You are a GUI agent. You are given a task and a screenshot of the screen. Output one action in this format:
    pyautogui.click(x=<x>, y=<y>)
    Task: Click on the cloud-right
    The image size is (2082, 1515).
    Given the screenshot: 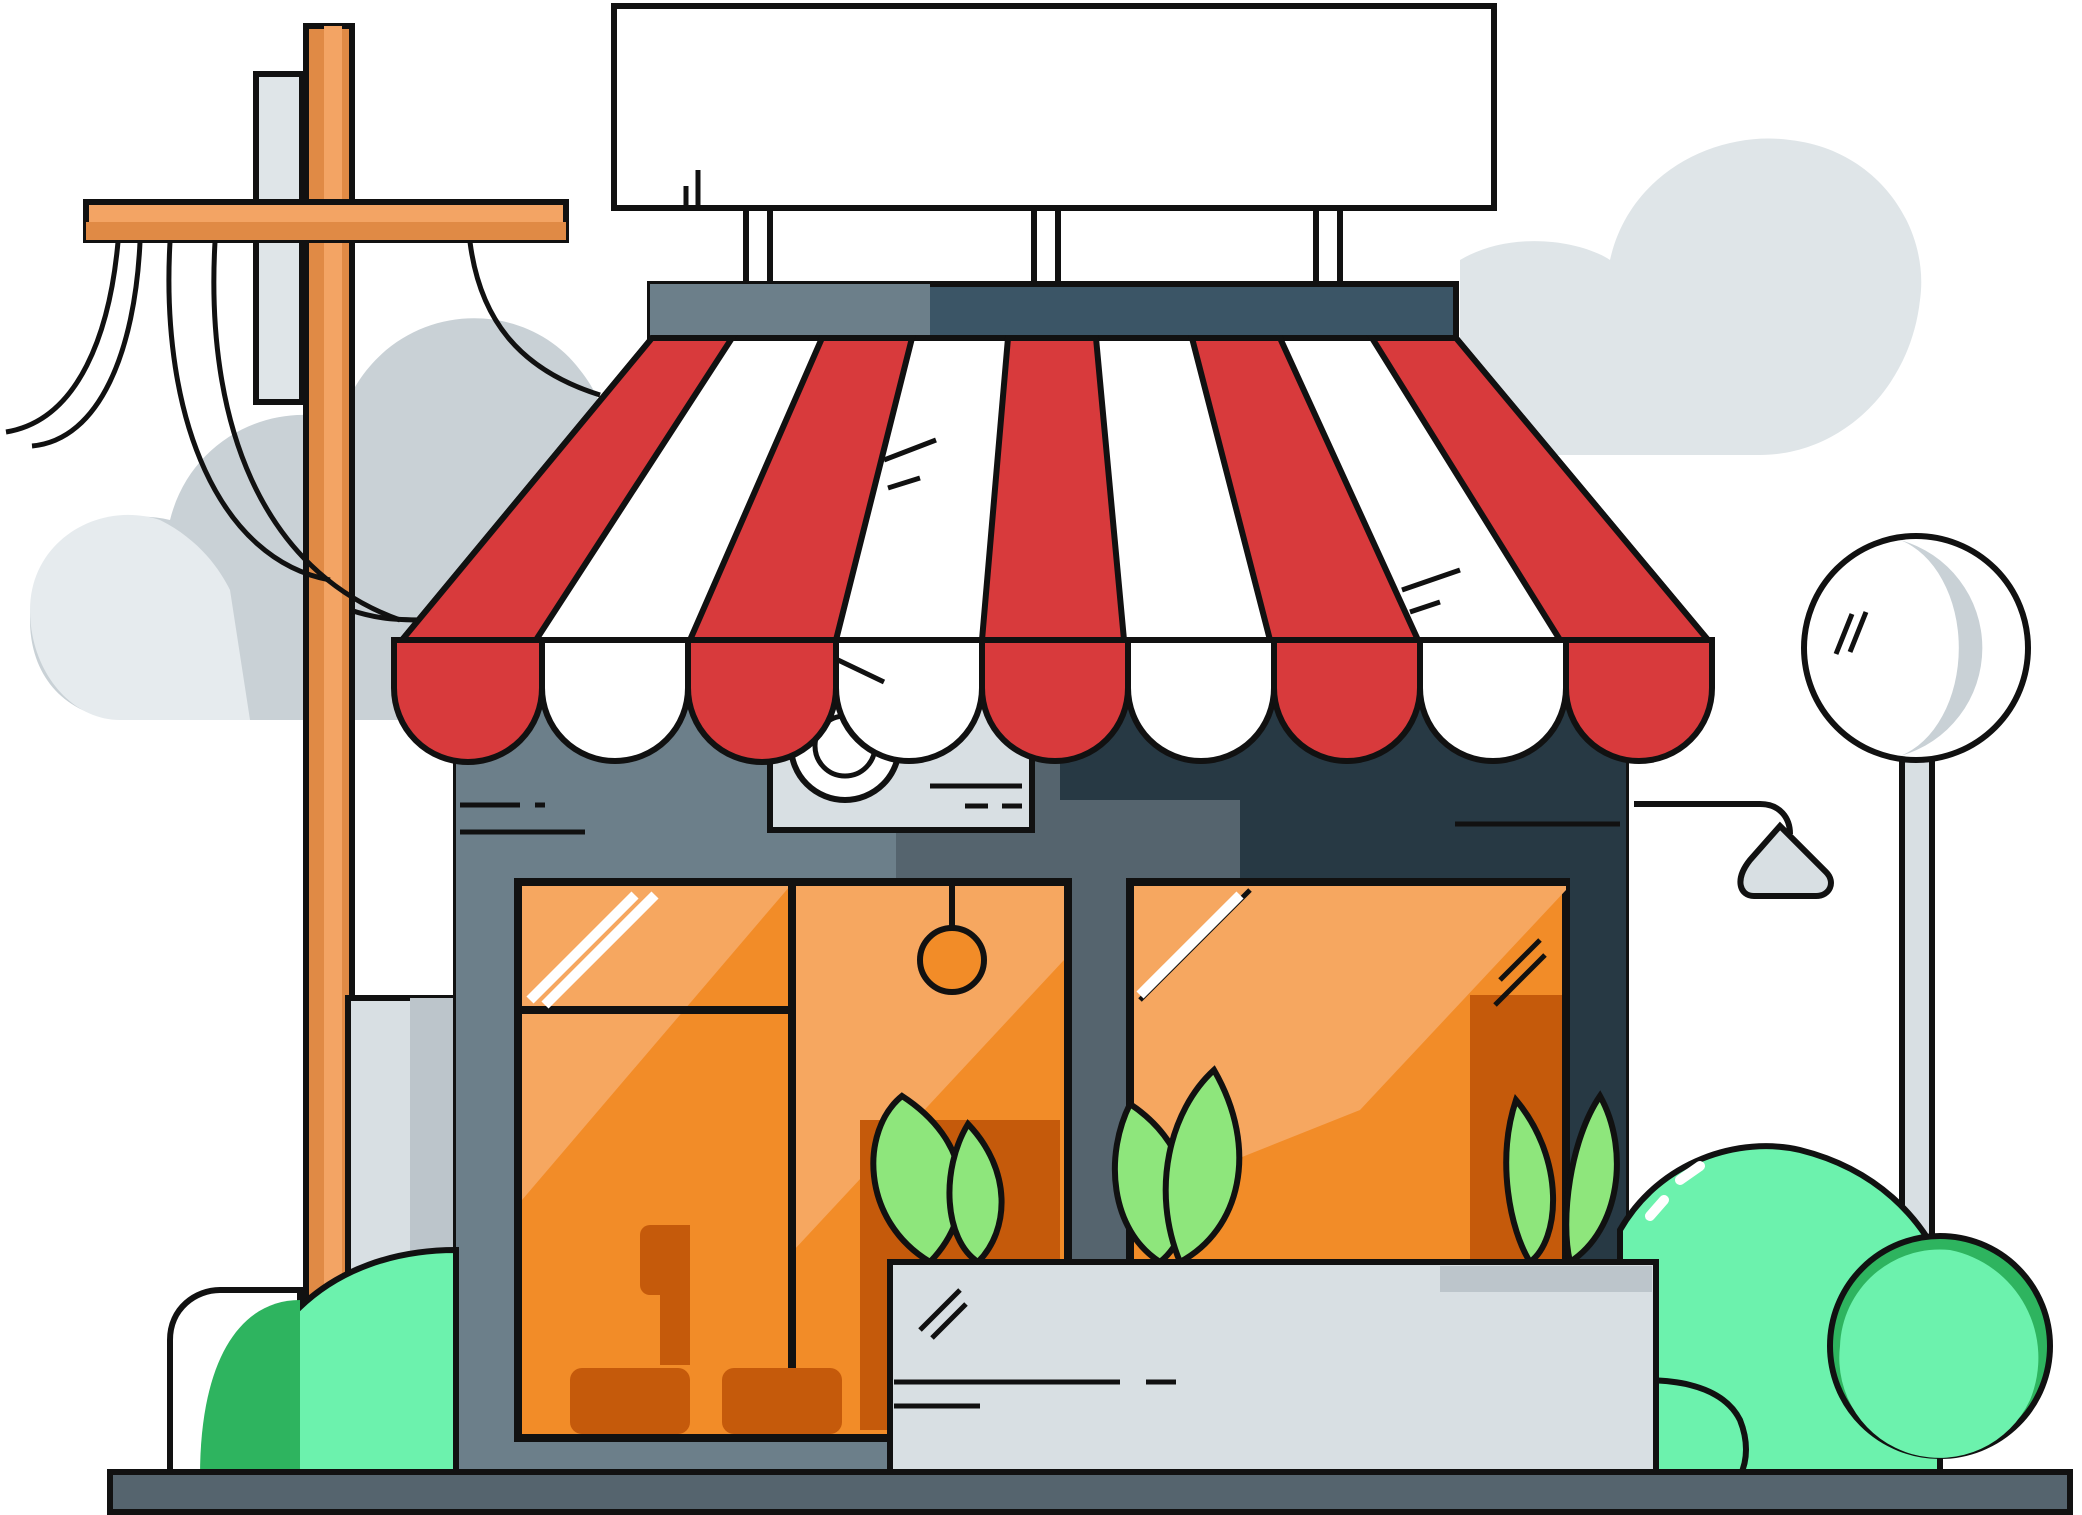 What is the action you would take?
    pyautogui.click(x=1691, y=296)
    